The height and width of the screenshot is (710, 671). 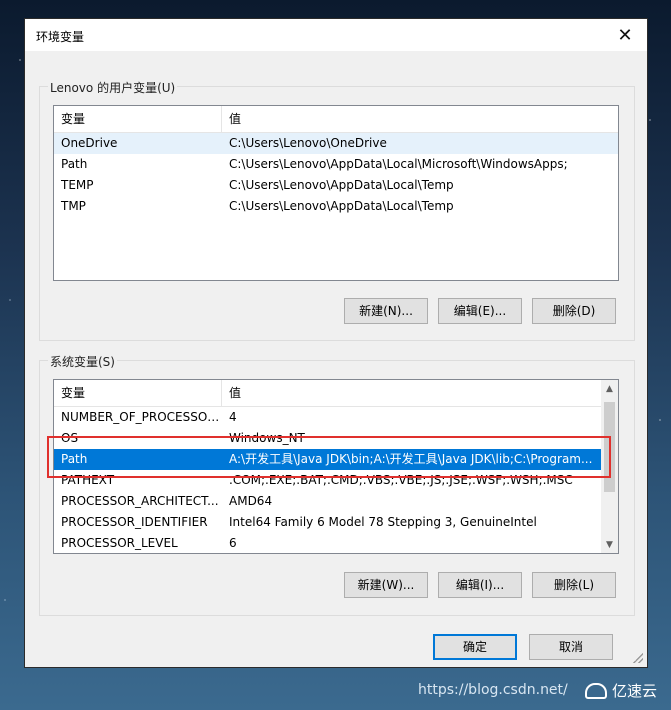 I want to click on ok-button: 确定, so click(x=475, y=647).